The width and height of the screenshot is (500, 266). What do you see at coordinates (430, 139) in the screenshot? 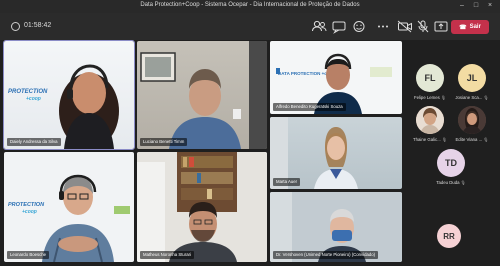
I see `participant-label: Thaine Galic... 🎙` at bounding box center [430, 139].